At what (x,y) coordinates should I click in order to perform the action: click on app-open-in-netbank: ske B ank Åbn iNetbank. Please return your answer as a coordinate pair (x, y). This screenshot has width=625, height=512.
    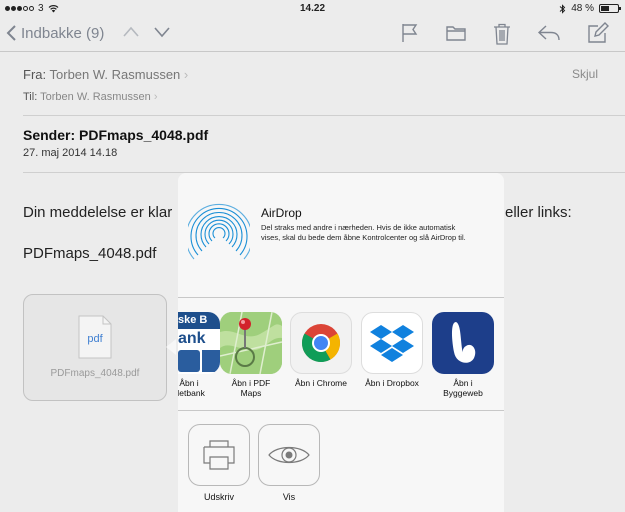
    Looking at the image, I should click on (199, 355).